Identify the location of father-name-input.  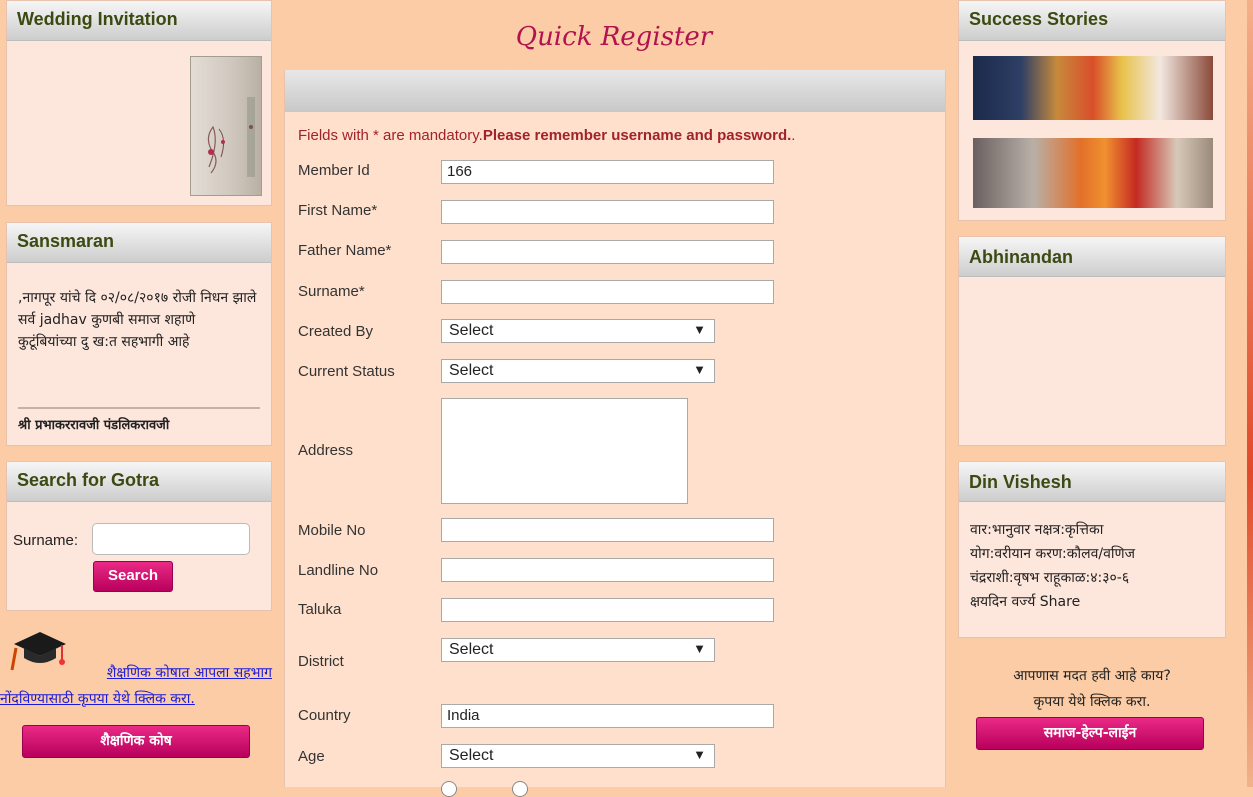
(607, 252).